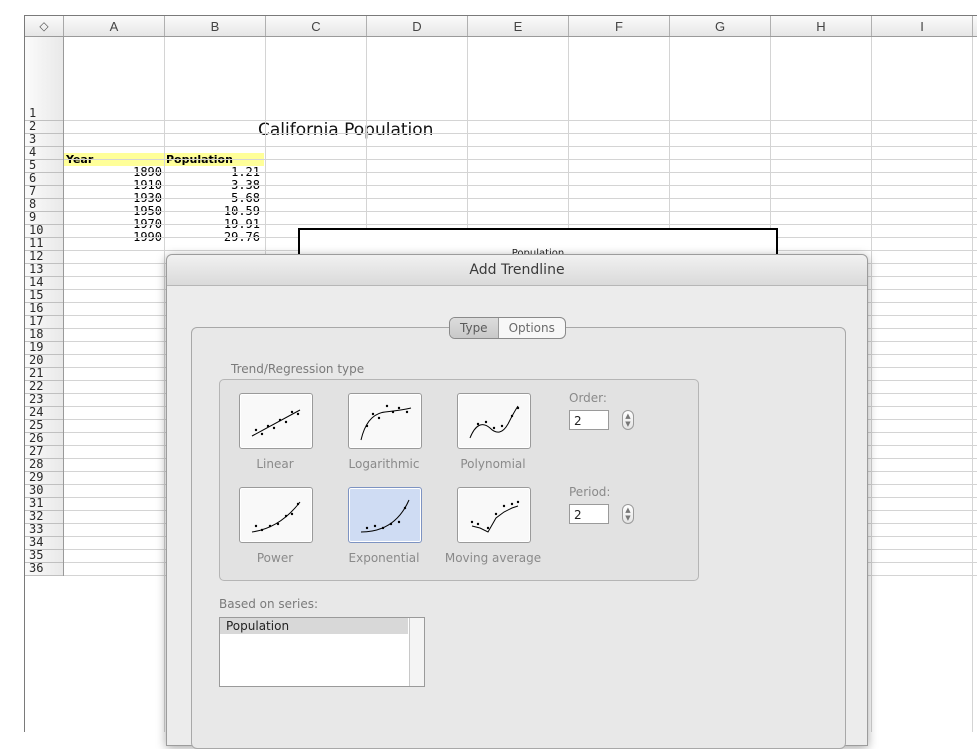 This screenshot has width=977, height=749. I want to click on linear-trend-button, so click(276, 421).